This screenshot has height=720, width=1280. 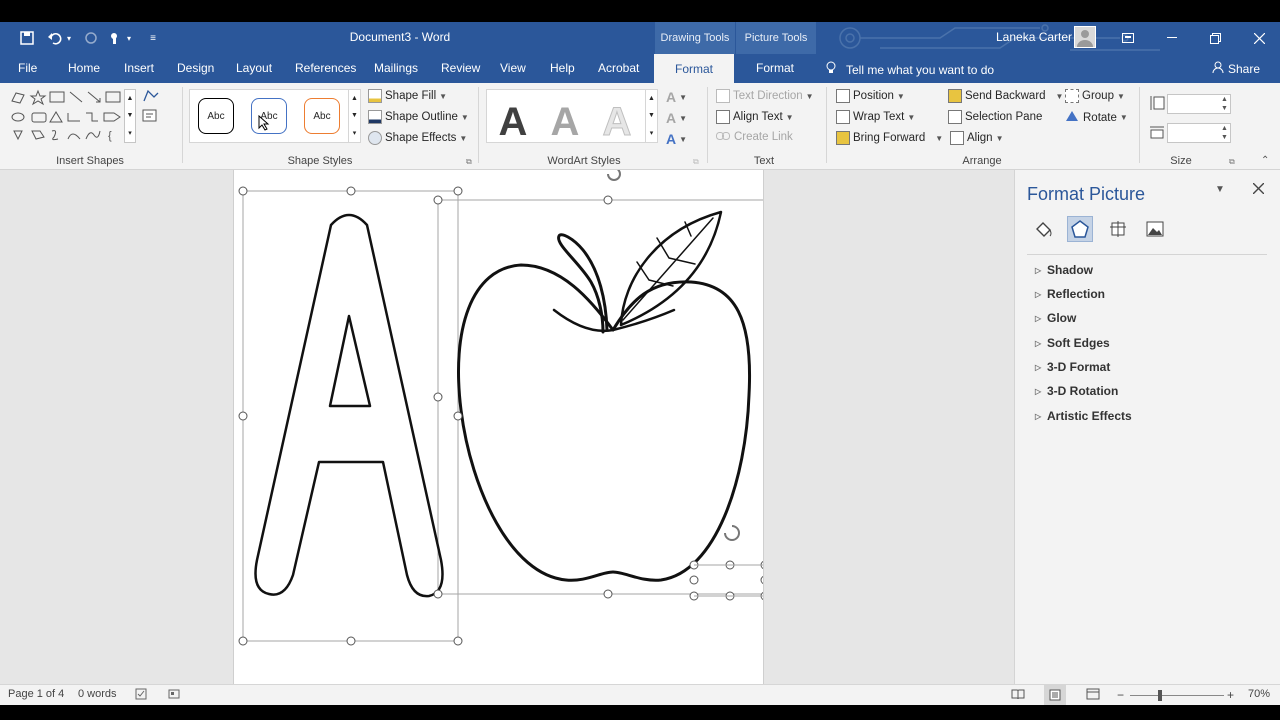 What do you see at coordinates (97, 694) in the screenshot?
I see `word-count: 0 words` at bounding box center [97, 694].